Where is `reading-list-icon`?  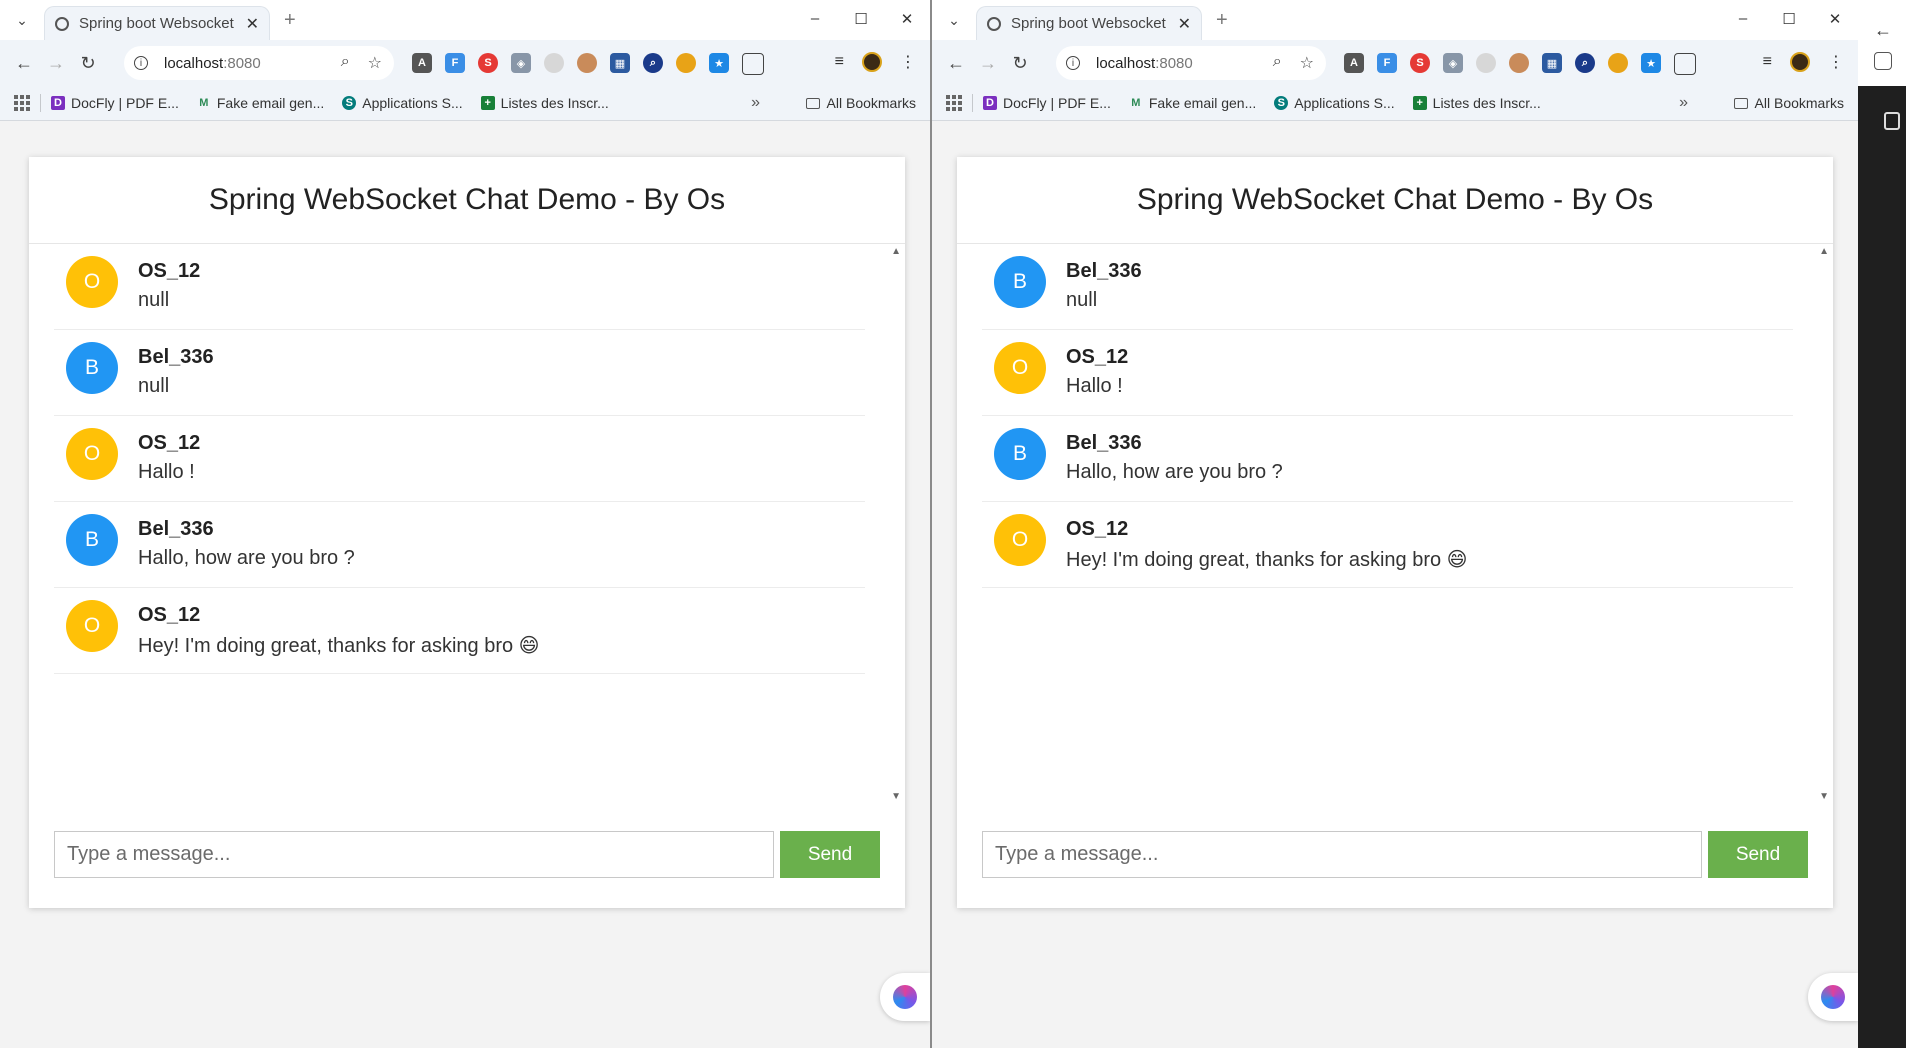
reading-list-icon is located at coordinates (1892, 121).